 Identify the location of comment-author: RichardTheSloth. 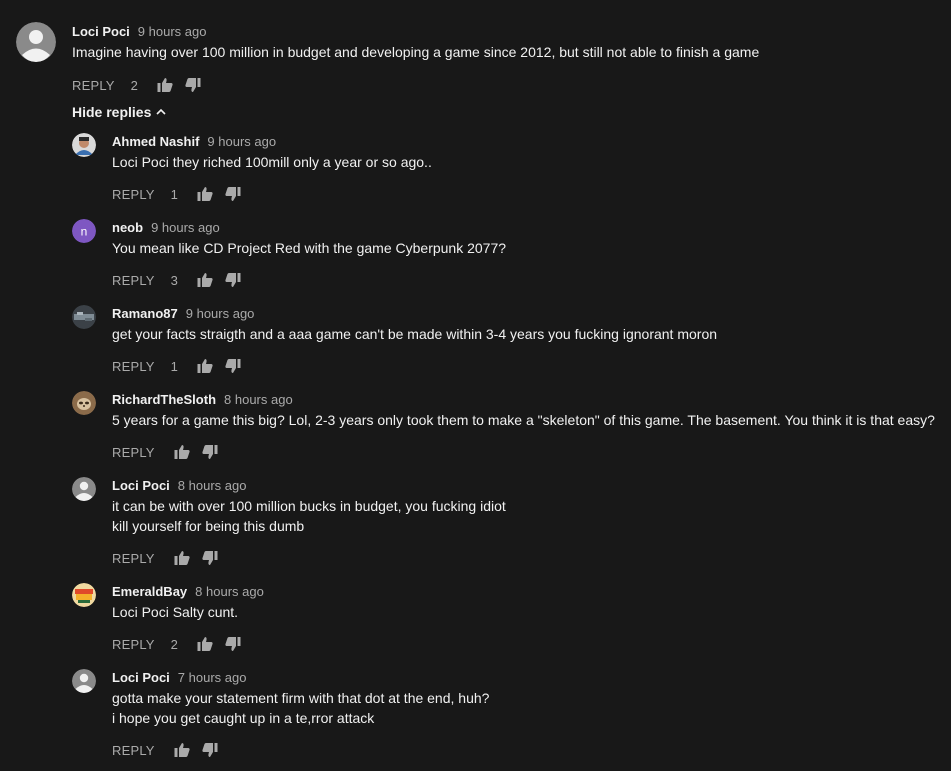
(164, 399).